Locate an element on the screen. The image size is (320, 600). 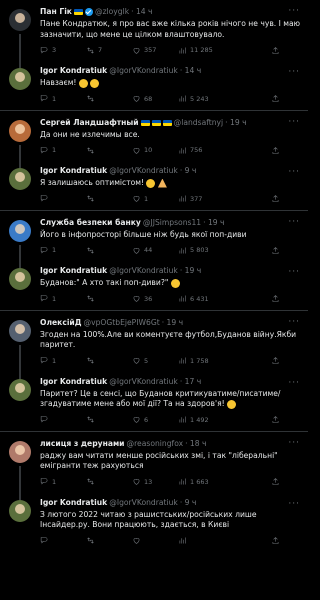
handle: @vpOGtbEjePIW6Gt is located at coordinates (122, 323).